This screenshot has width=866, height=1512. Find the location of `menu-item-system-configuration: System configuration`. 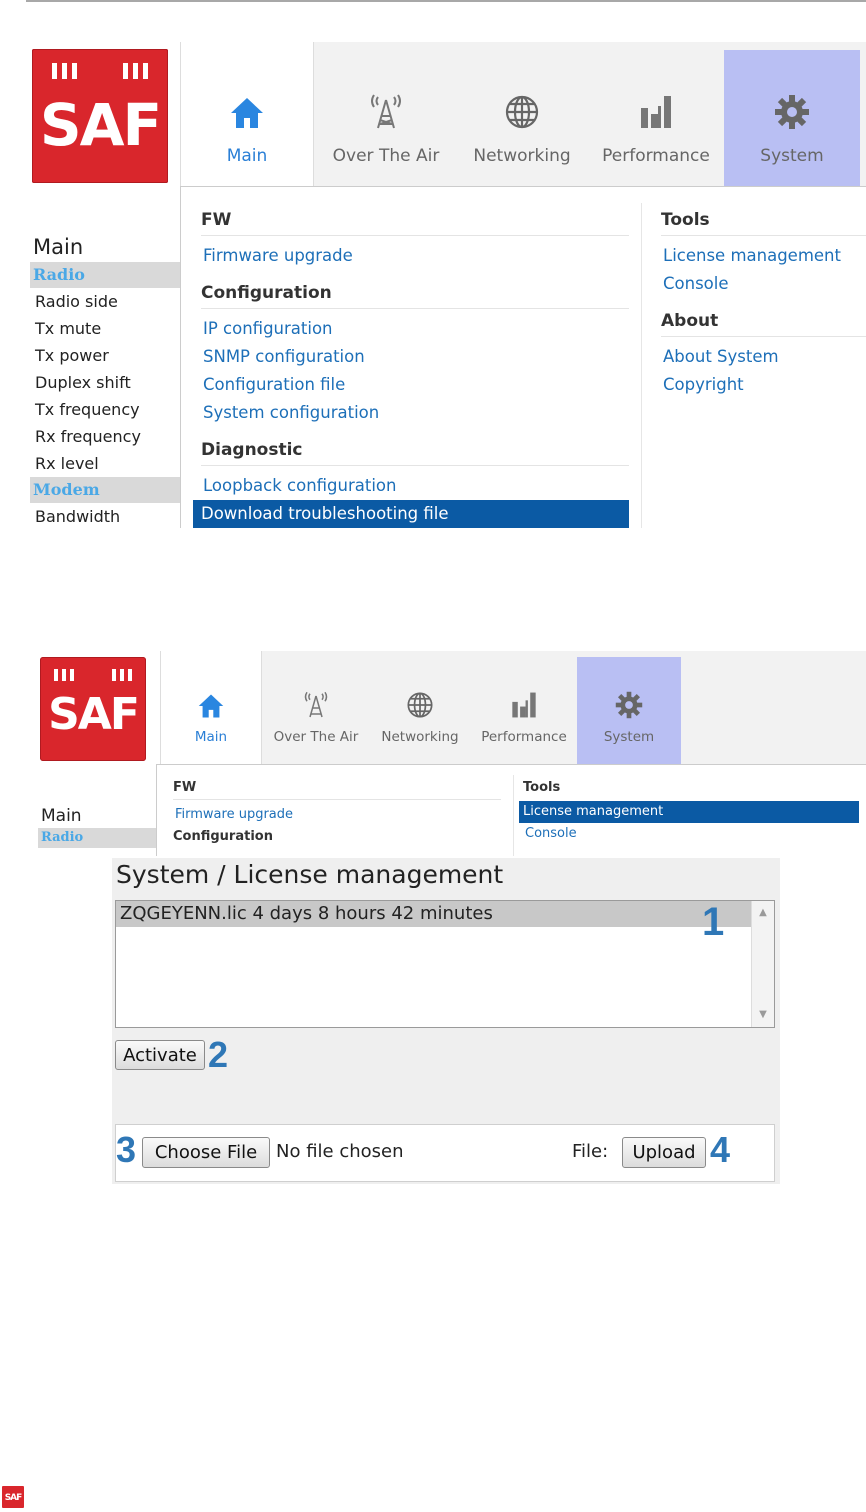

menu-item-system-configuration: System configuration is located at coordinates (415, 413).